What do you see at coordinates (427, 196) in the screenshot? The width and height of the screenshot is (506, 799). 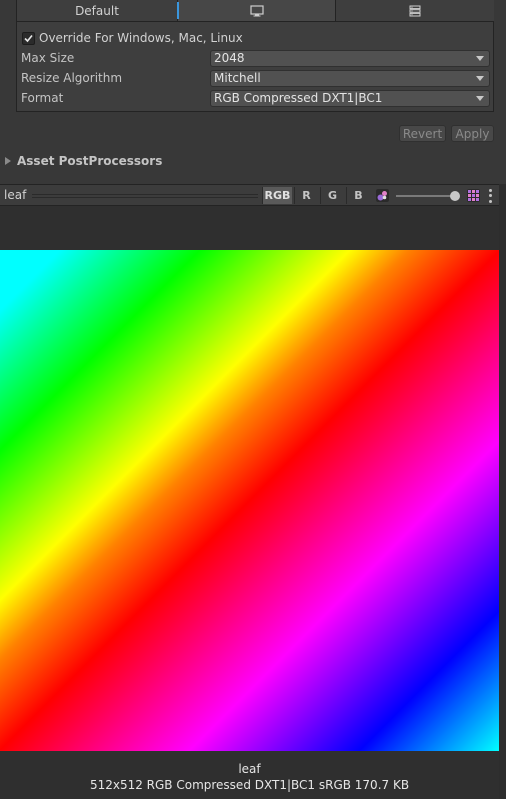 I see `mip-slider-track` at bounding box center [427, 196].